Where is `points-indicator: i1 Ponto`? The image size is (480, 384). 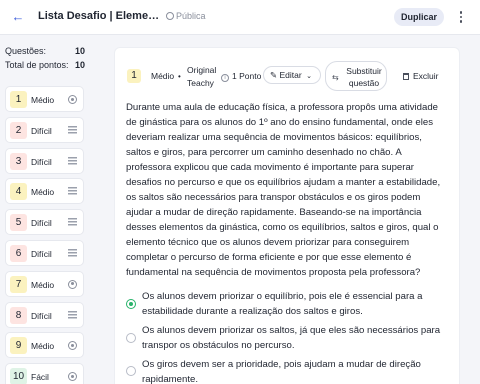 points-indicator: i1 Ponto is located at coordinates (241, 76).